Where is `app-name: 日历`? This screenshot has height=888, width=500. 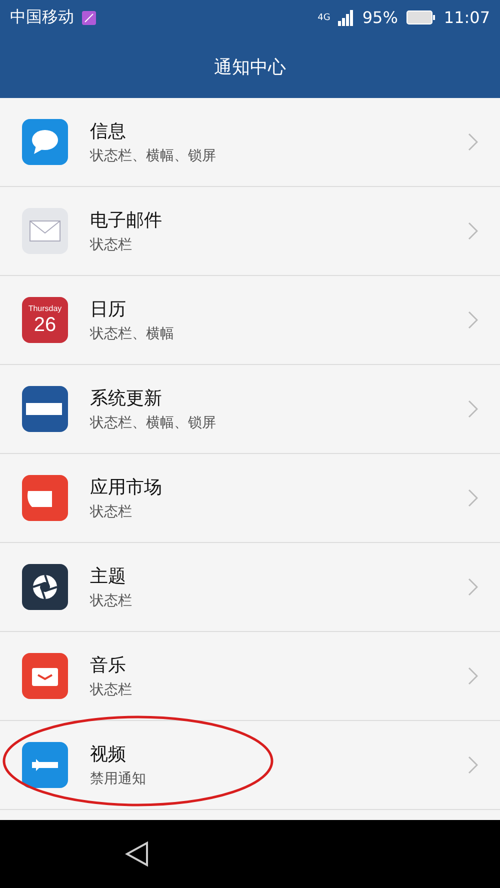
app-name: 日历 is located at coordinates (108, 309).